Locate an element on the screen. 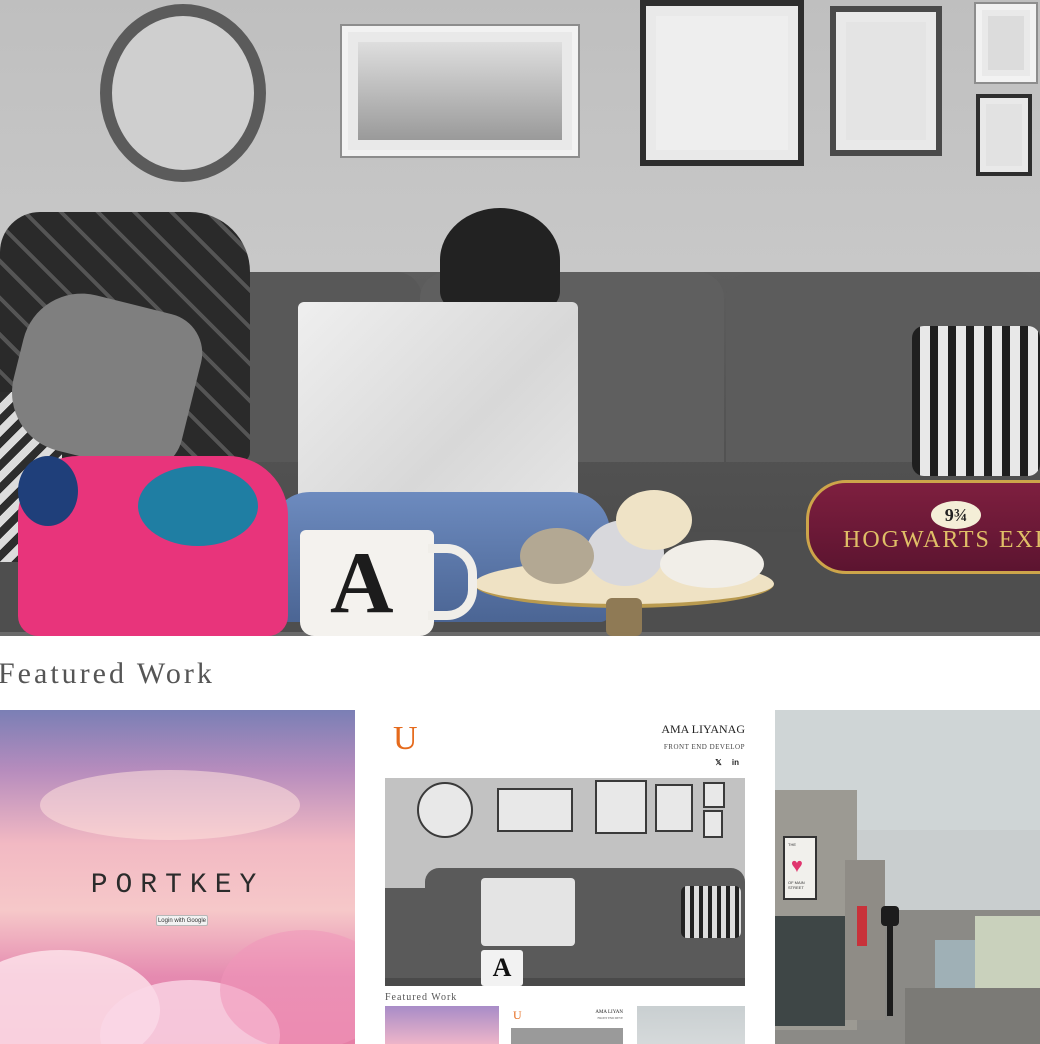 This screenshot has width=1040, height=1044. mini-card-portfolio: U AMA LIYAN FRONT END DEVE is located at coordinates (567, 1025).